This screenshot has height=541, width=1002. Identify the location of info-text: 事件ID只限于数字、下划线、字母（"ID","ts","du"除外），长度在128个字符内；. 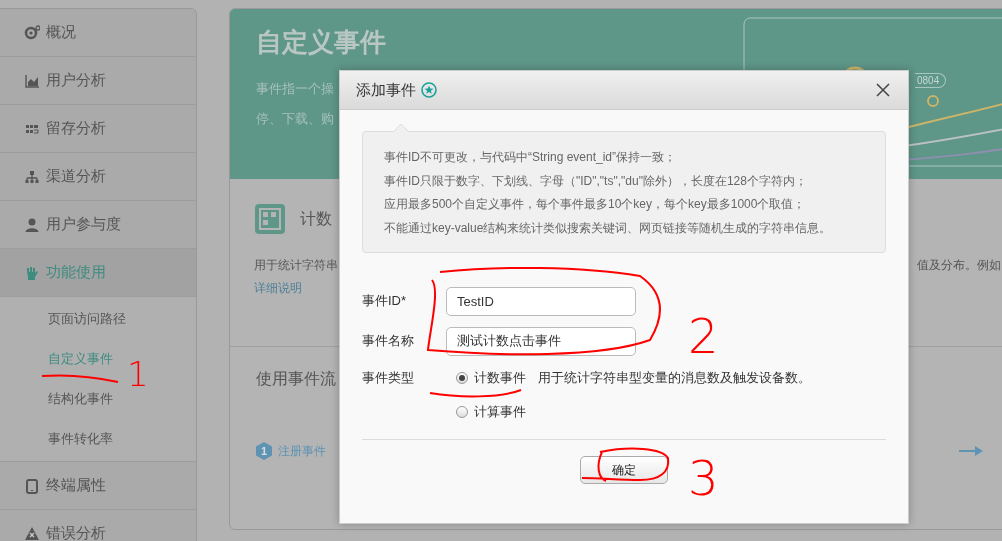
(596, 181).